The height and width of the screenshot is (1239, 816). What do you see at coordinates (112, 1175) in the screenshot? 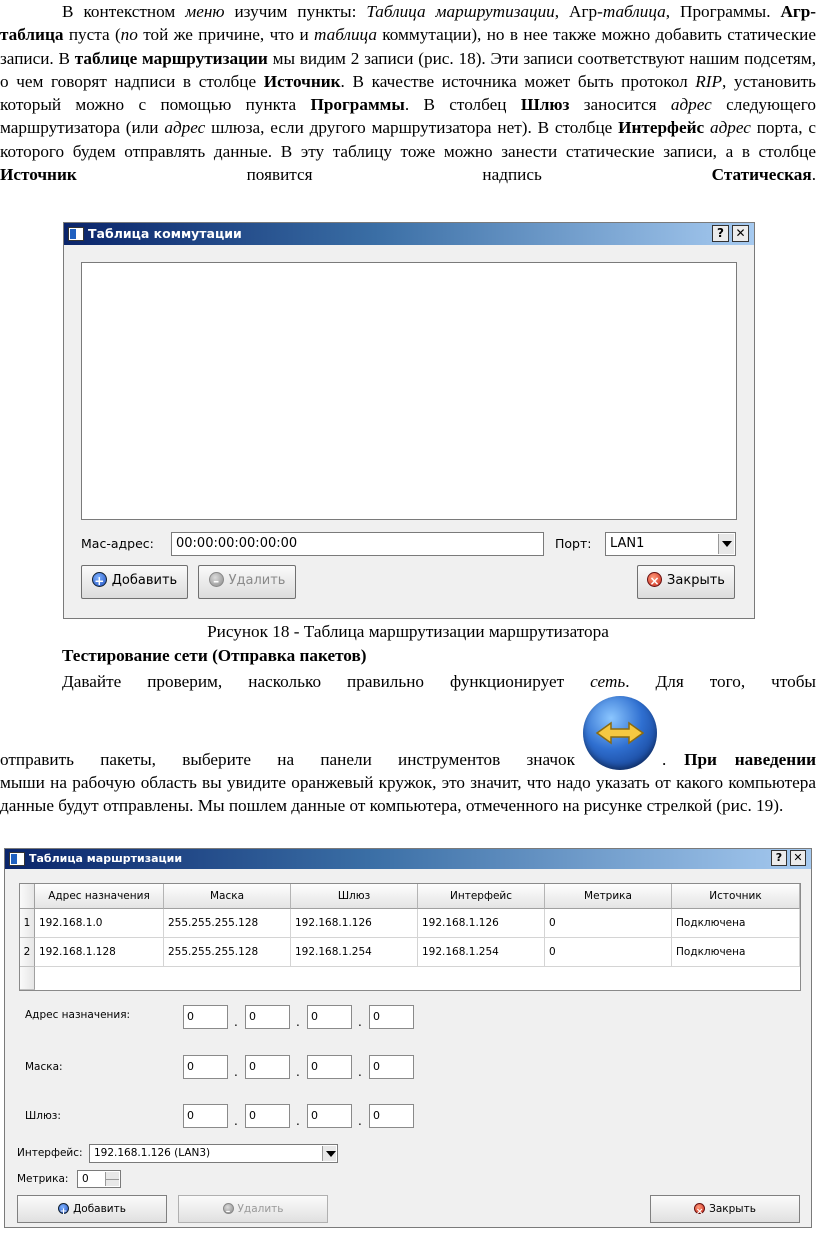
I see `stepper-up-icon` at bounding box center [112, 1175].